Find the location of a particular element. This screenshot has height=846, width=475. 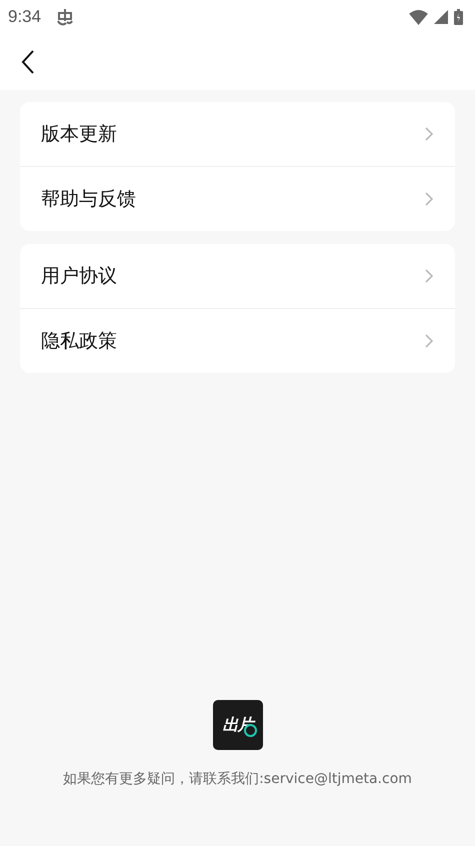

back-icon is located at coordinates (28, 62).